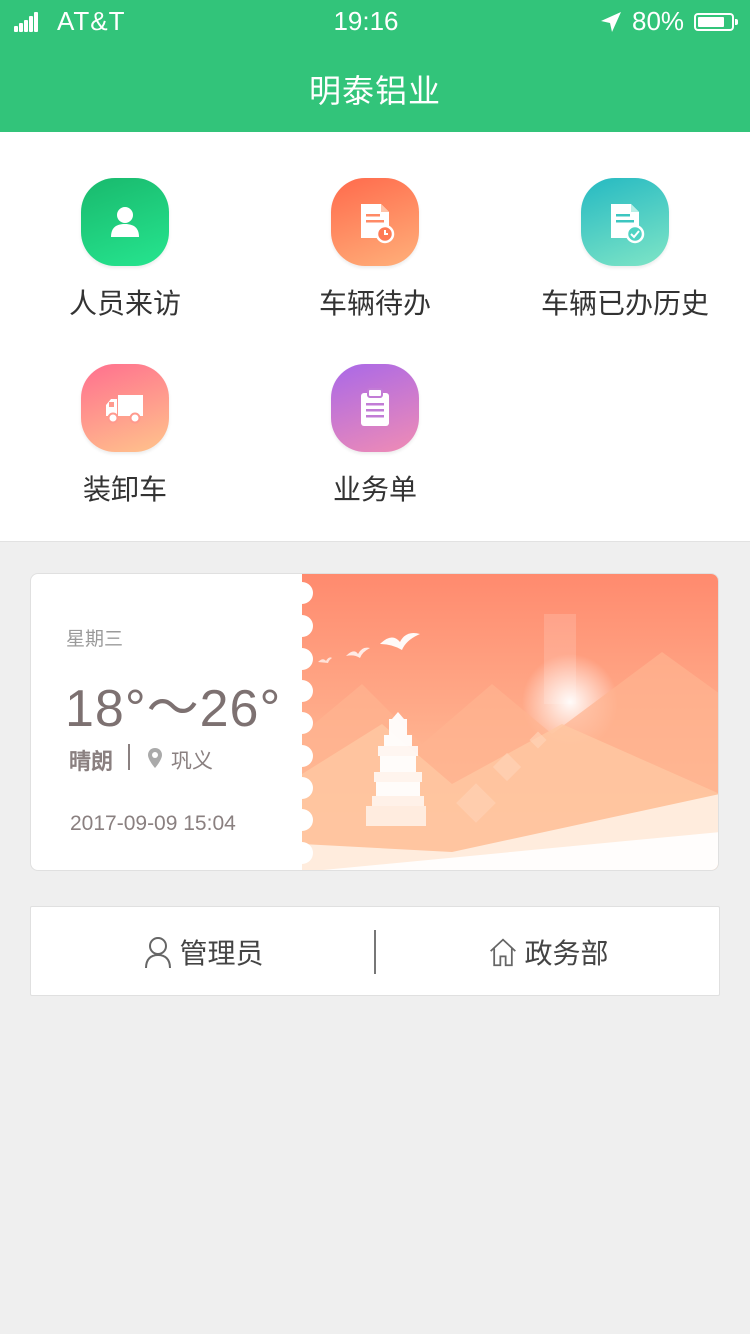 The image size is (750, 1334). I want to click on user-item: 管理员, so click(203, 952).